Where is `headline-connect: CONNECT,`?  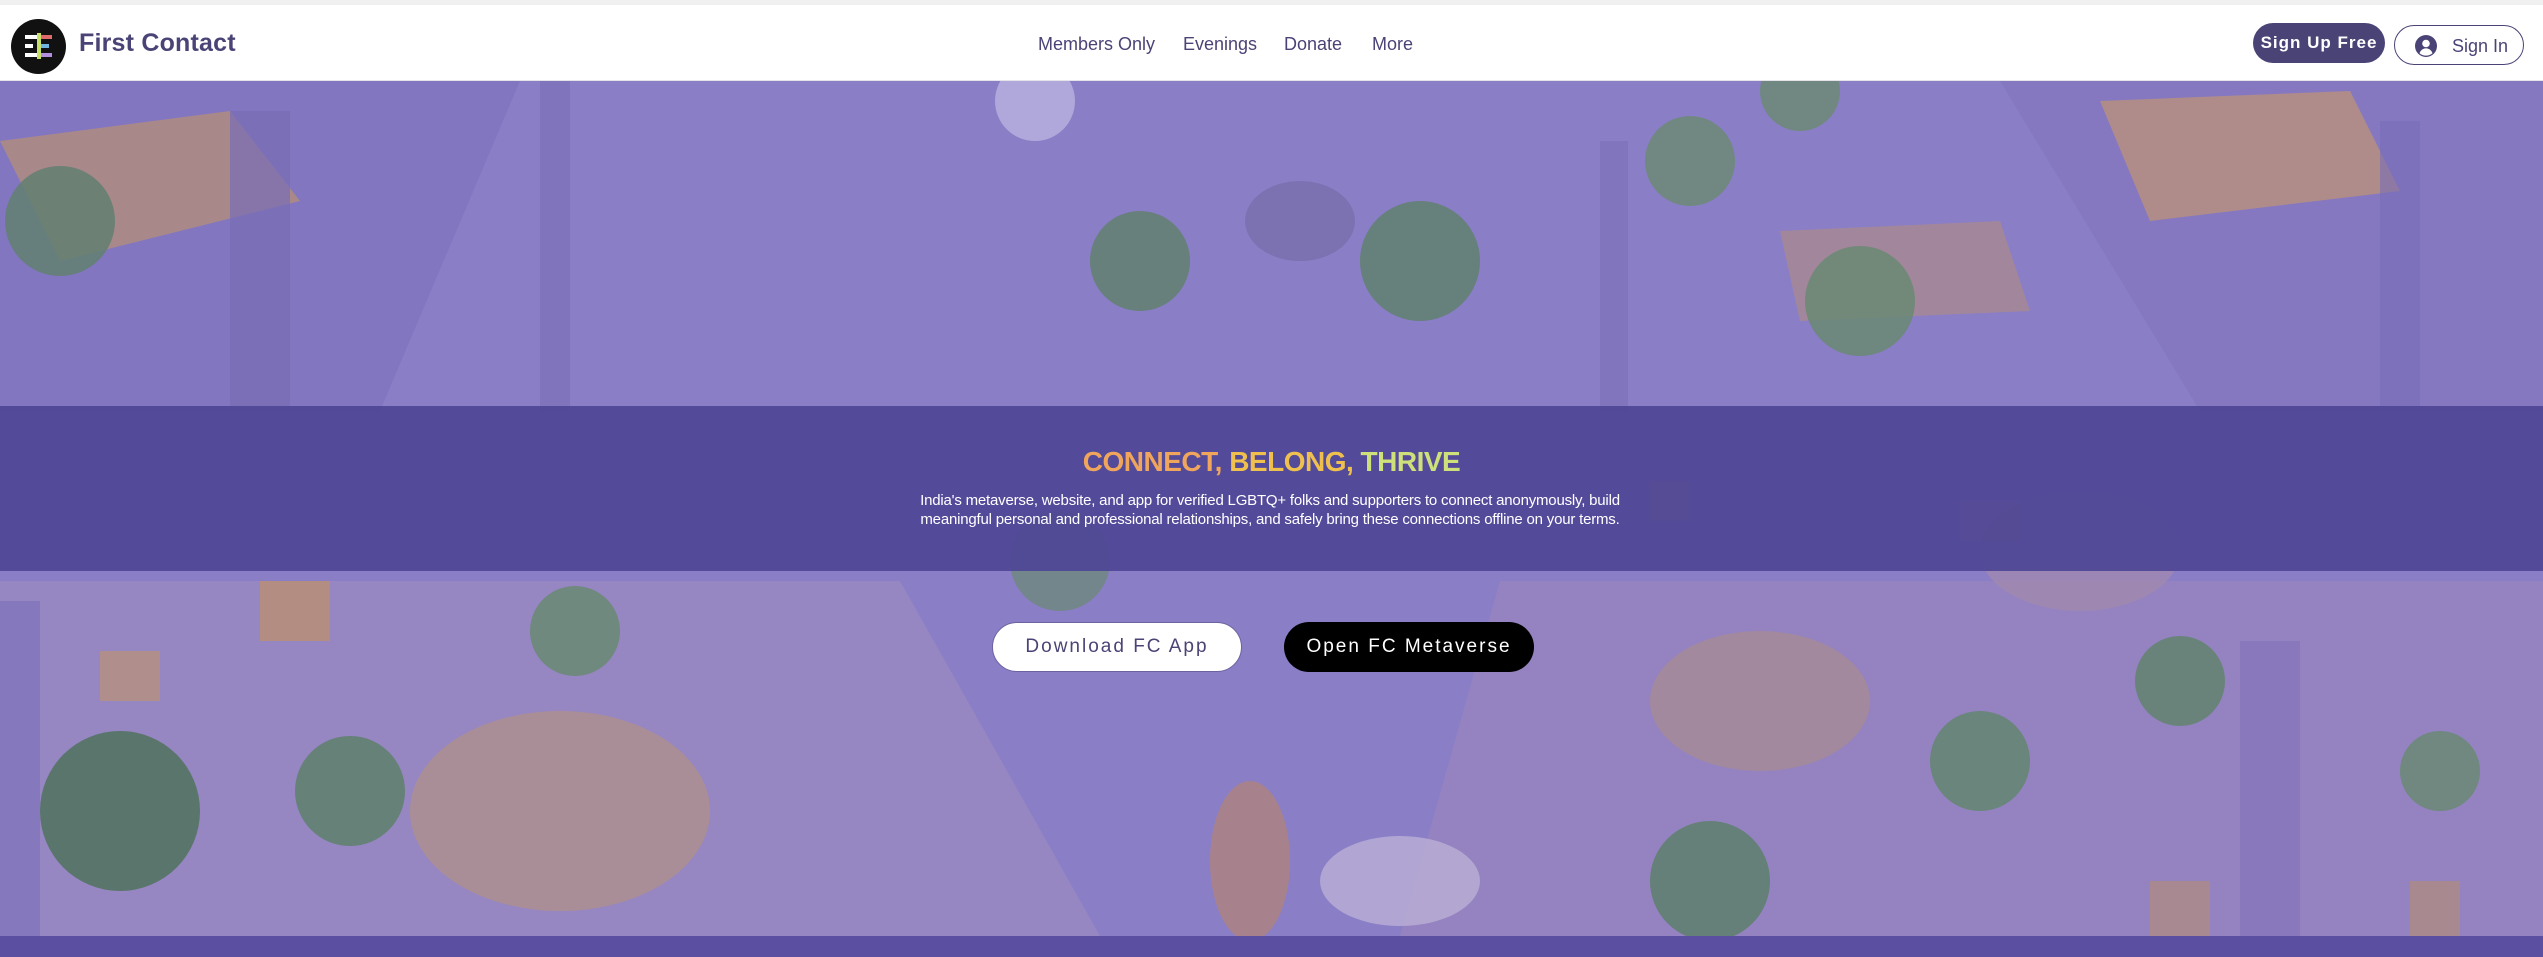
headline-connect: CONNECT, is located at coordinates (1152, 461).